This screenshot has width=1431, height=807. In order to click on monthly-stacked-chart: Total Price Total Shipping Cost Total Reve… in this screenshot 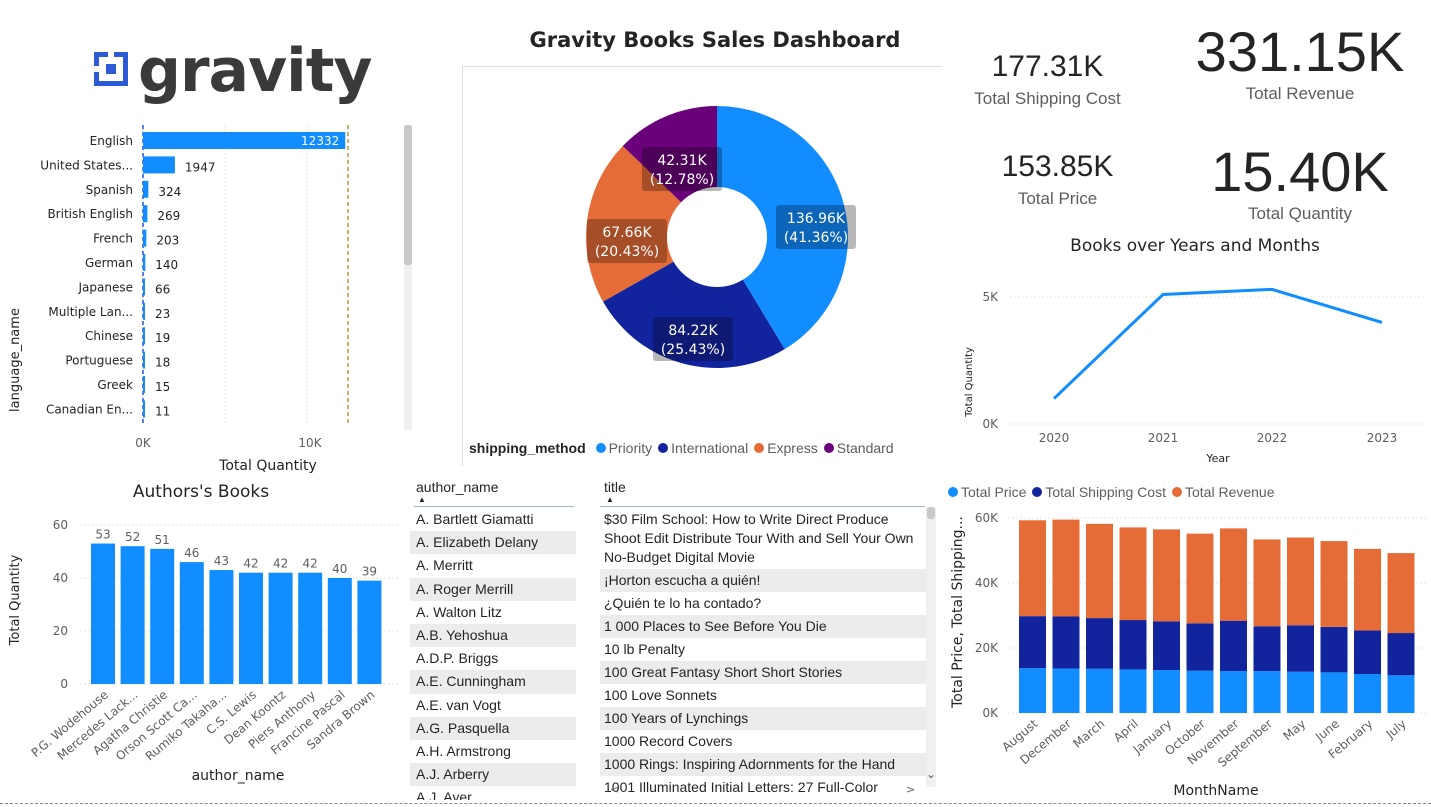, I will do `click(1186, 639)`.